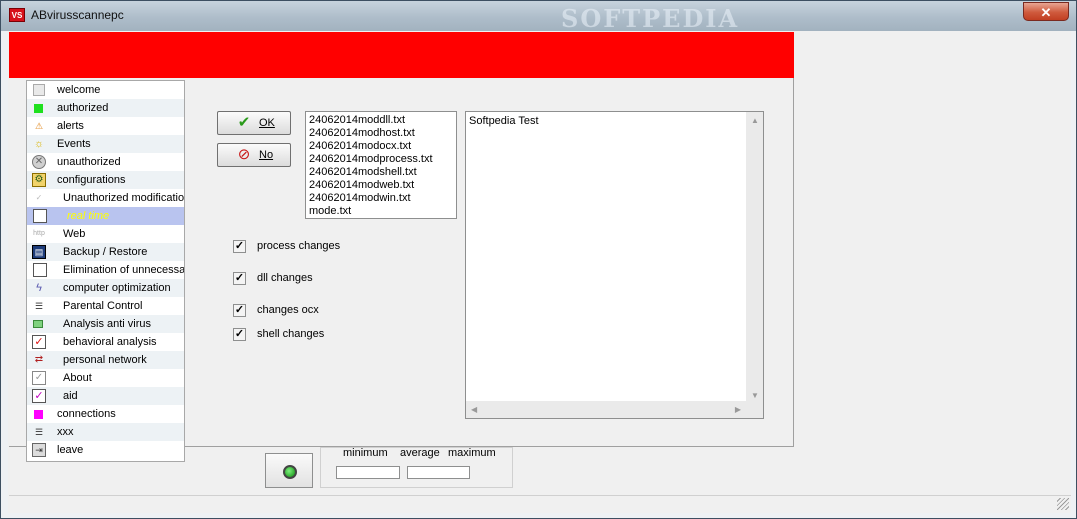  What do you see at coordinates (401, 55) in the screenshot?
I see `red-banner` at bounding box center [401, 55].